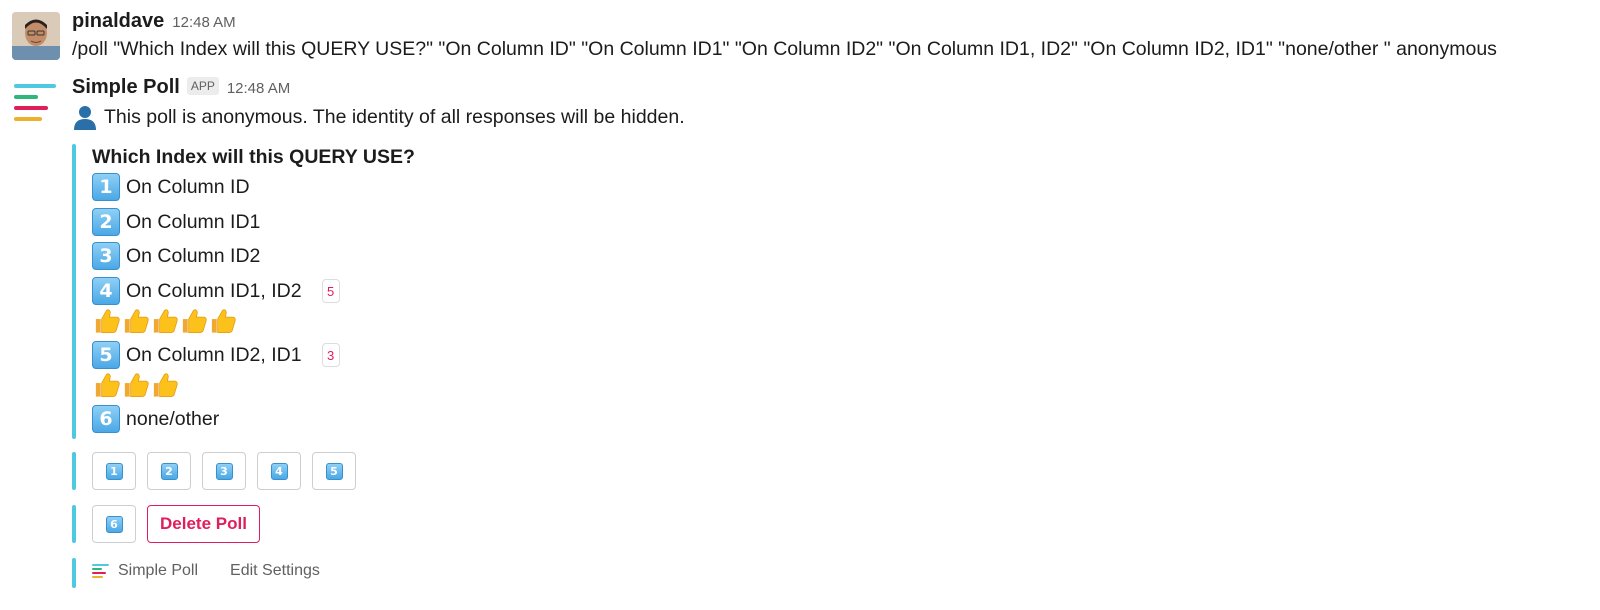 The width and height of the screenshot is (1600, 610). Describe the element at coordinates (158, 570) in the screenshot. I see `footer-app-name: Simple Poll` at that location.